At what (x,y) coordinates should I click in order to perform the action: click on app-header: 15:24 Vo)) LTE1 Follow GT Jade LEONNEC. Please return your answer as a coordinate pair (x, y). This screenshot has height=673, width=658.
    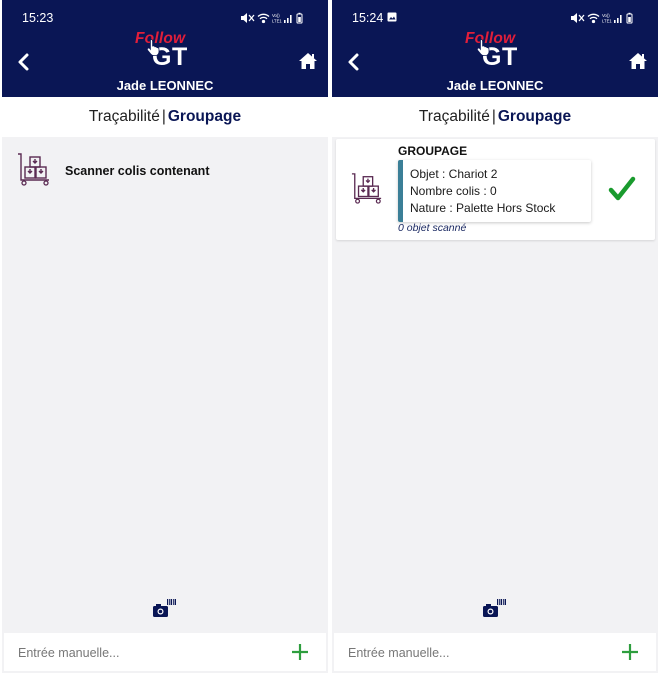
    Looking at the image, I should click on (495, 48).